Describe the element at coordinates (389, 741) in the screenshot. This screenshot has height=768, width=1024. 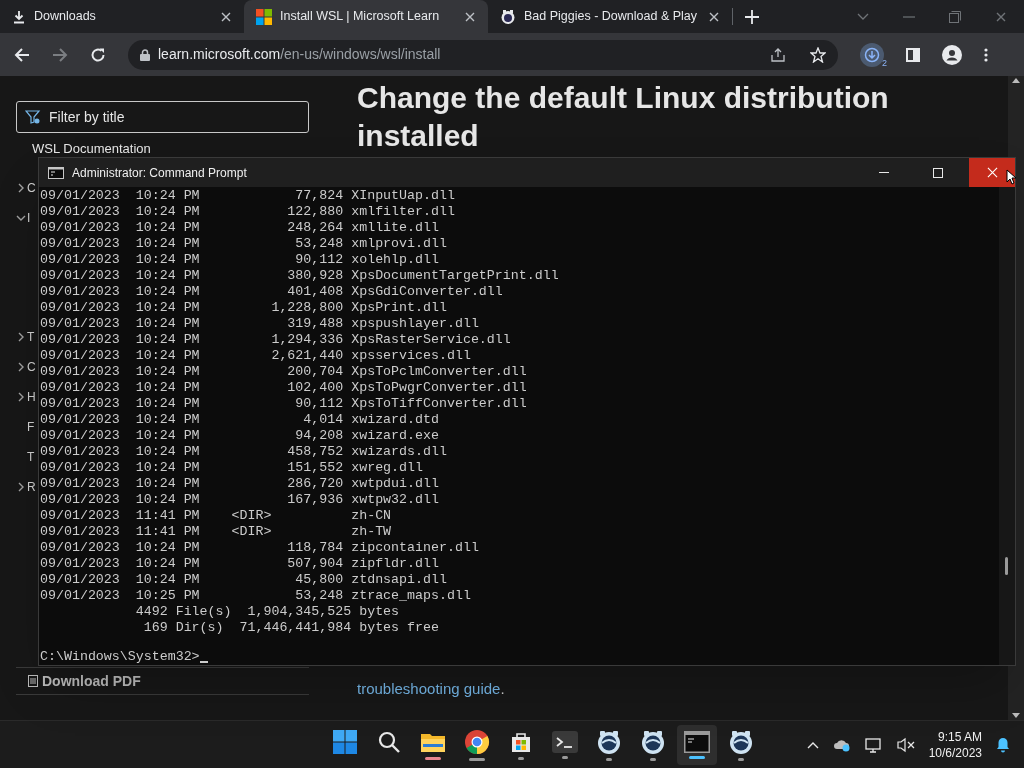
I see `search-icon` at that location.